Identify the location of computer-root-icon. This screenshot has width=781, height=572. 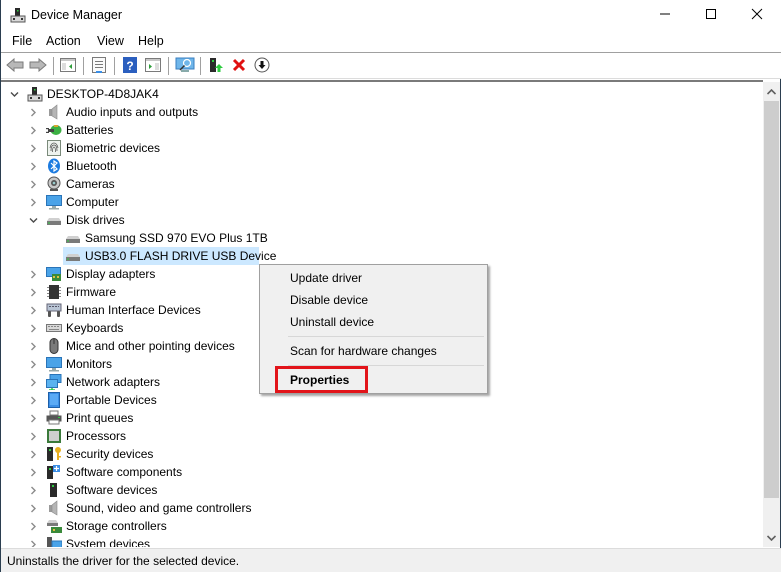
(35, 94).